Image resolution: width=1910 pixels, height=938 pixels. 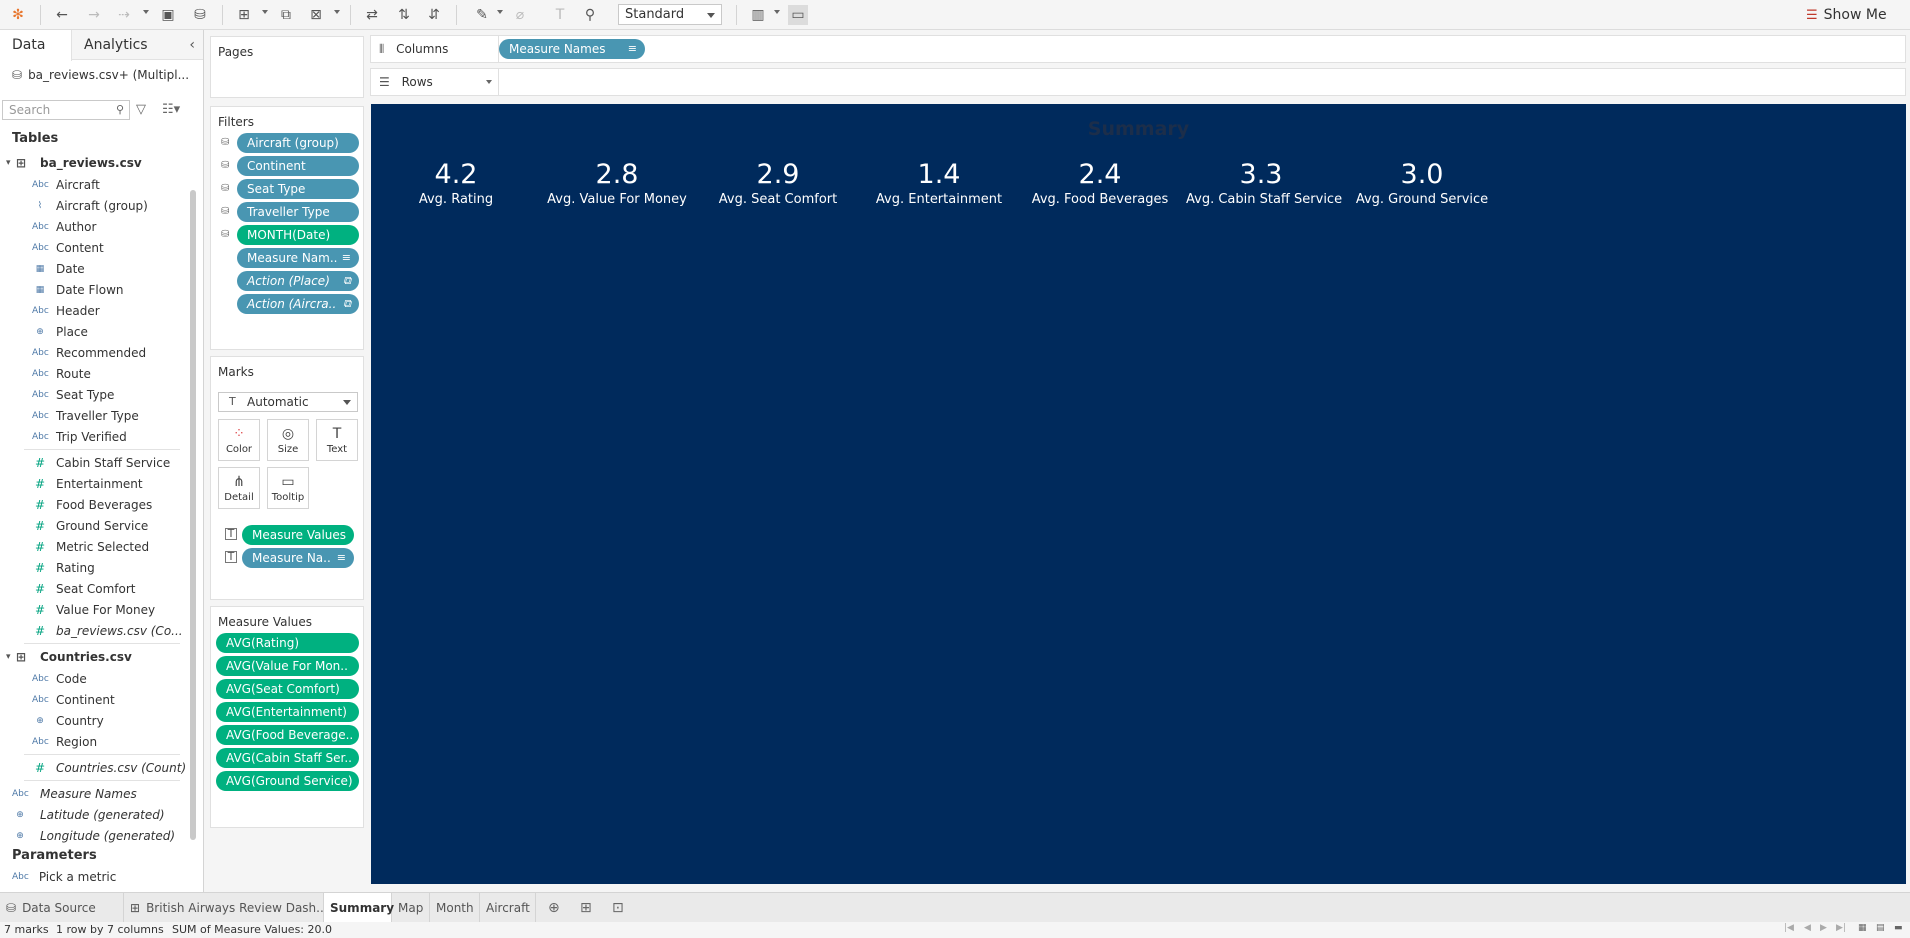 What do you see at coordinates (95, 415) in the screenshot?
I see `field-item: Abc Traveller Type` at bounding box center [95, 415].